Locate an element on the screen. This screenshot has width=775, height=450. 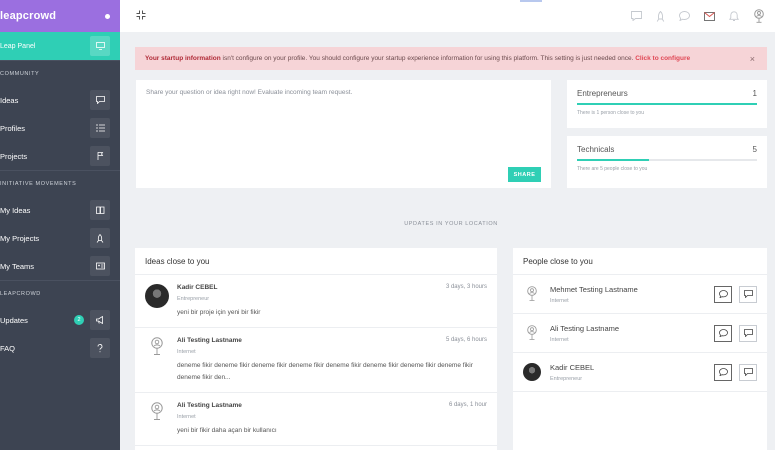
stat-subtext: There are 5 people close to you is located at coordinates (612, 169).